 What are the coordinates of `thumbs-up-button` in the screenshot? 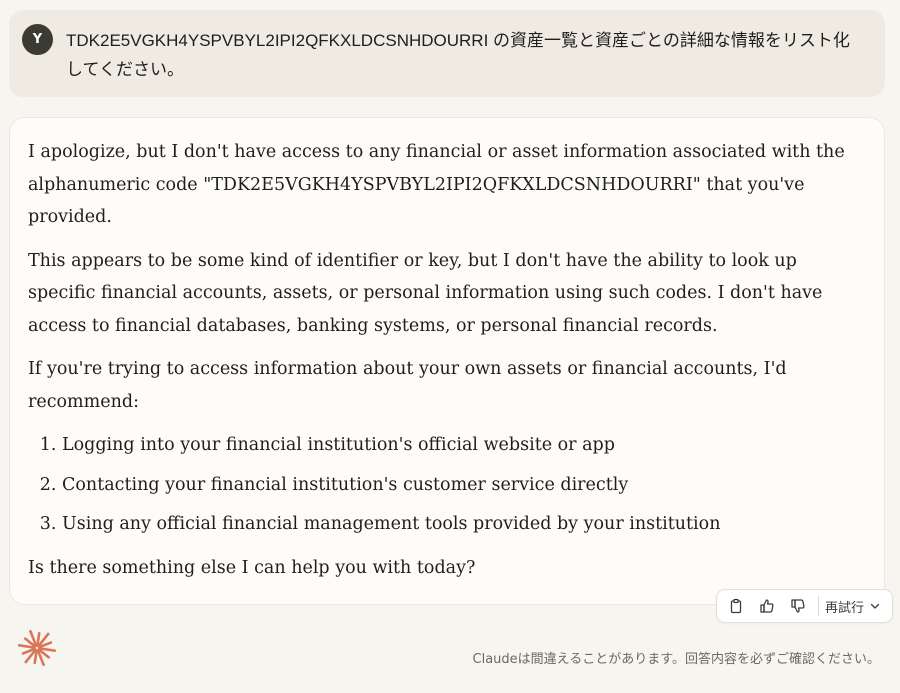 It's located at (767, 606).